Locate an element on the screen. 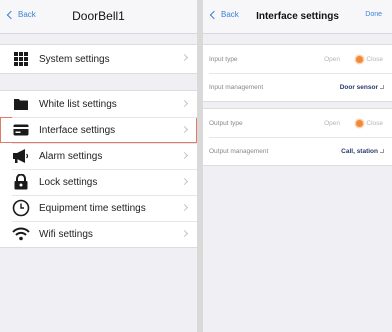 The height and width of the screenshot is (332, 392). lock-icon is located at coordinates (21, 182).